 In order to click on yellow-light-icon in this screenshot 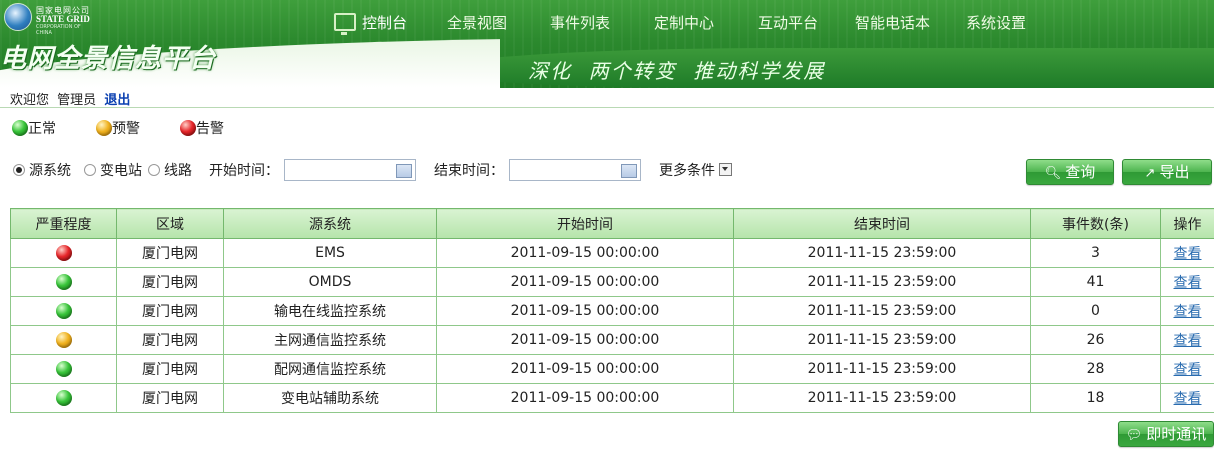, I will do `click(104, 128)`.